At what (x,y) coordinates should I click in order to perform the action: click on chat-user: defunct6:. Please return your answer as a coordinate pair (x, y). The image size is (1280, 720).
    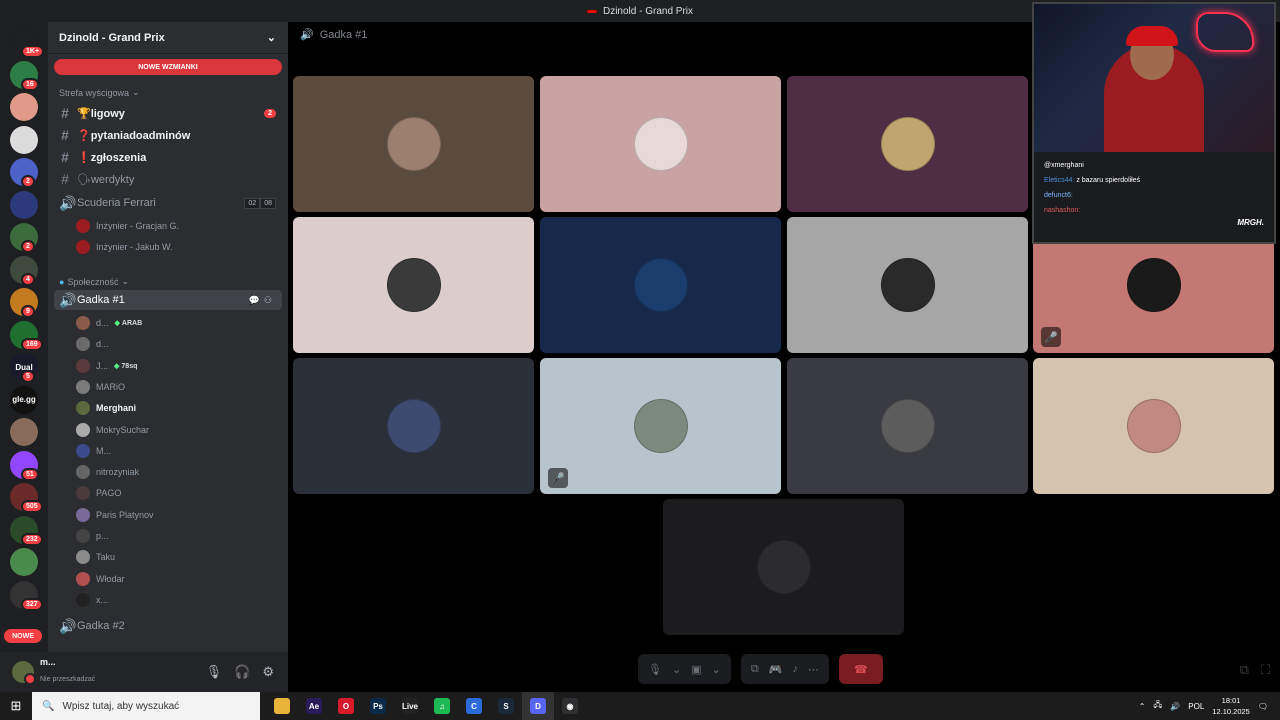
    Looking at the image, I should click on (1058, 195).